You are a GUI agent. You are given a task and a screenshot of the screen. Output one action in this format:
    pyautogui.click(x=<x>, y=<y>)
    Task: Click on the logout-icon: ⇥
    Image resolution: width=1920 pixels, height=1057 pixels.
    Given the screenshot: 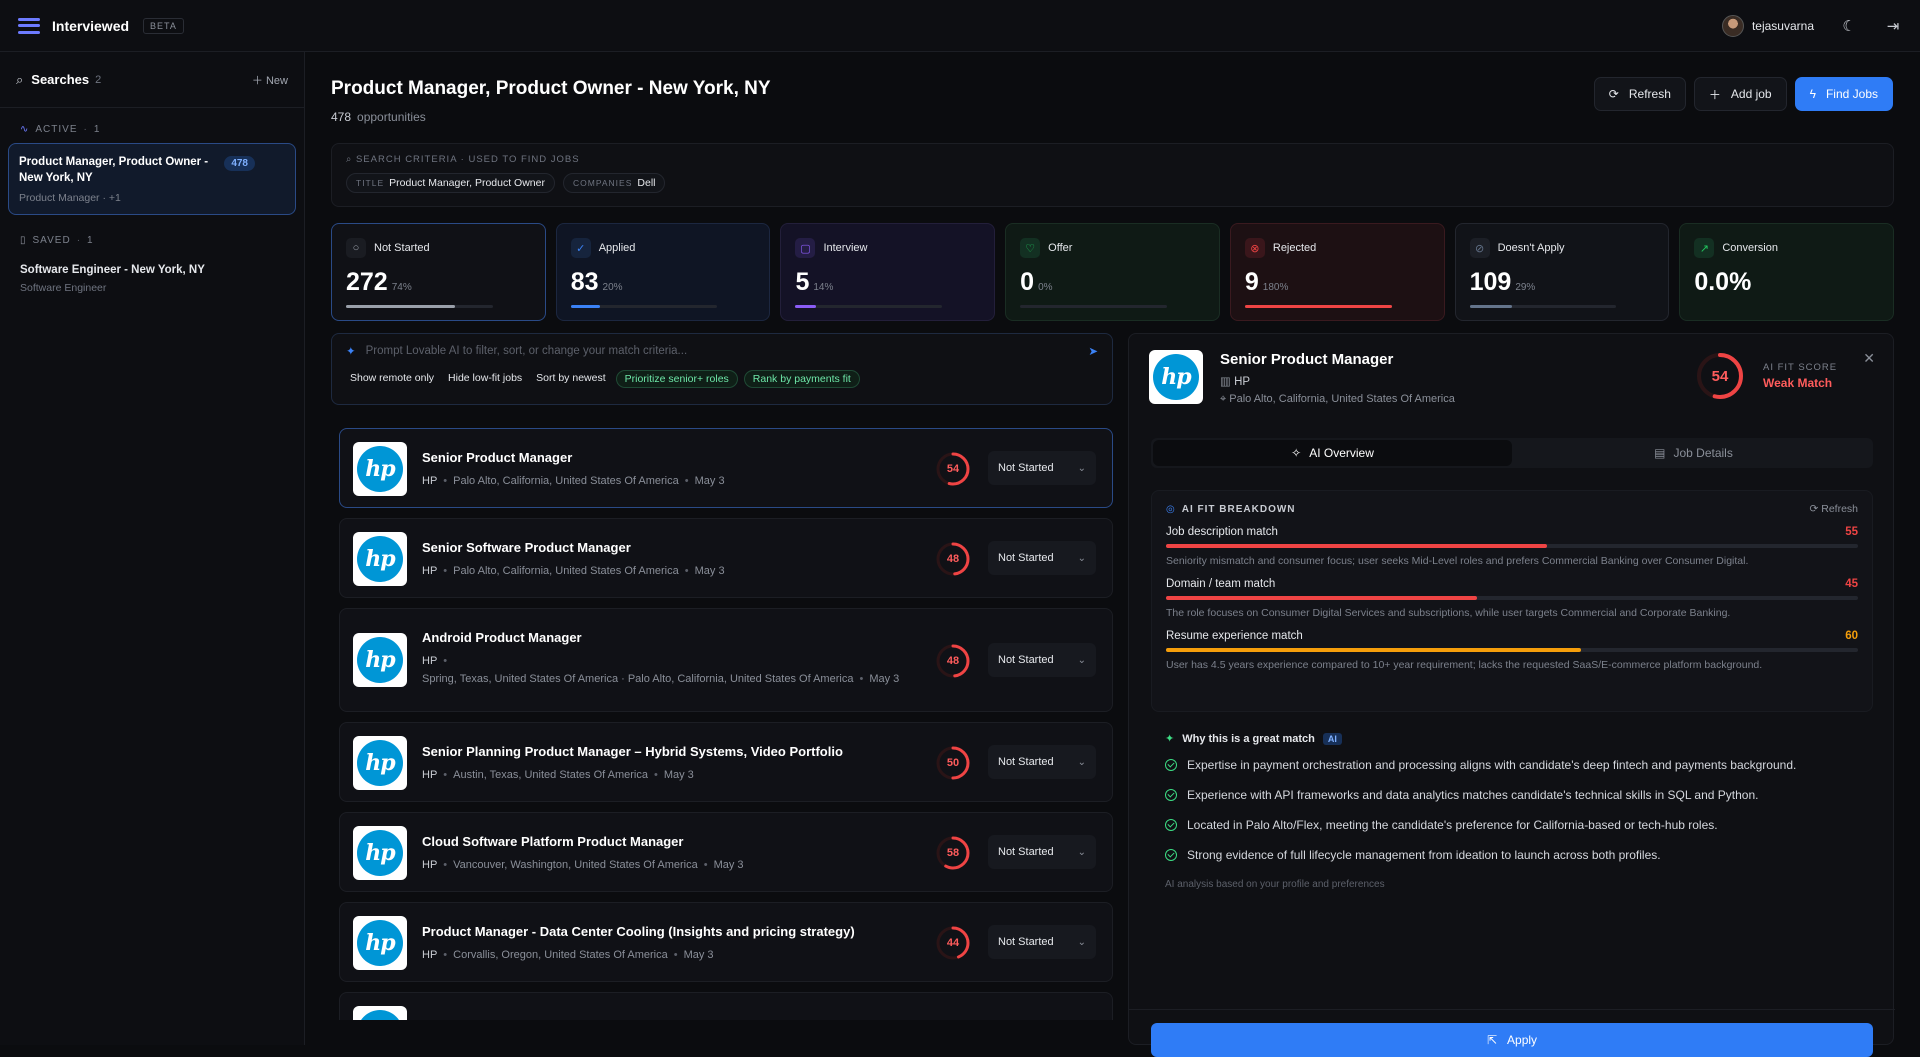 What is the action you would take?
    pyautogui.click(x=1893, y=26)
    